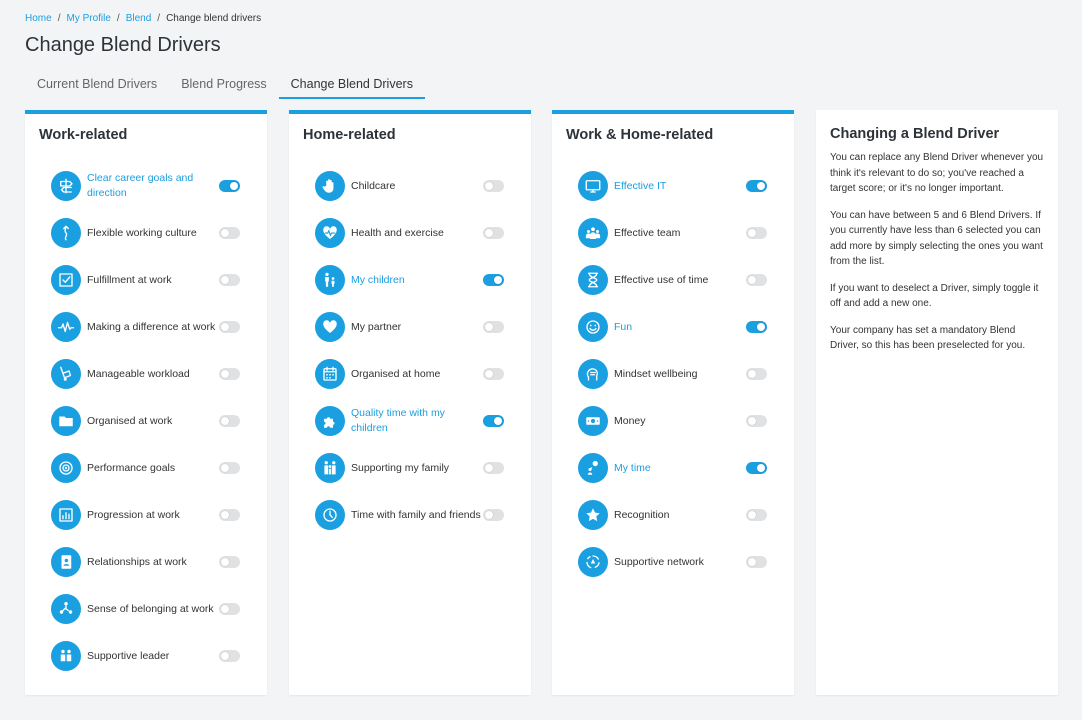 The height and width of the screenshot is (720, 1082). I want to click on star-icon, so click(593, 515).